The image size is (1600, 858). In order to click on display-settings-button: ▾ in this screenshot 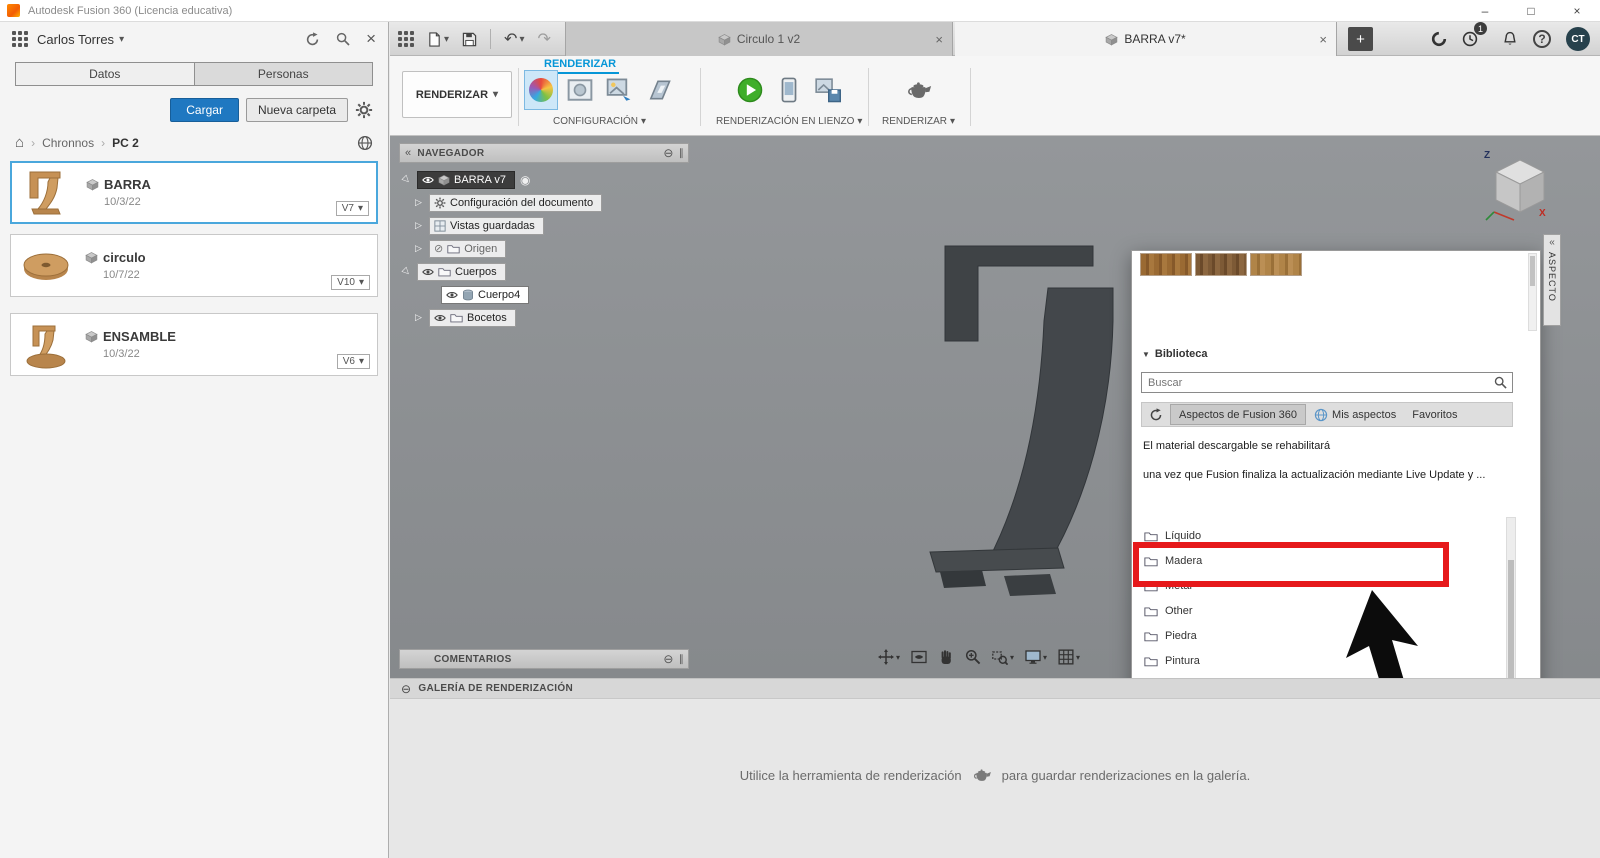, I will do `click(1036, 657)`.